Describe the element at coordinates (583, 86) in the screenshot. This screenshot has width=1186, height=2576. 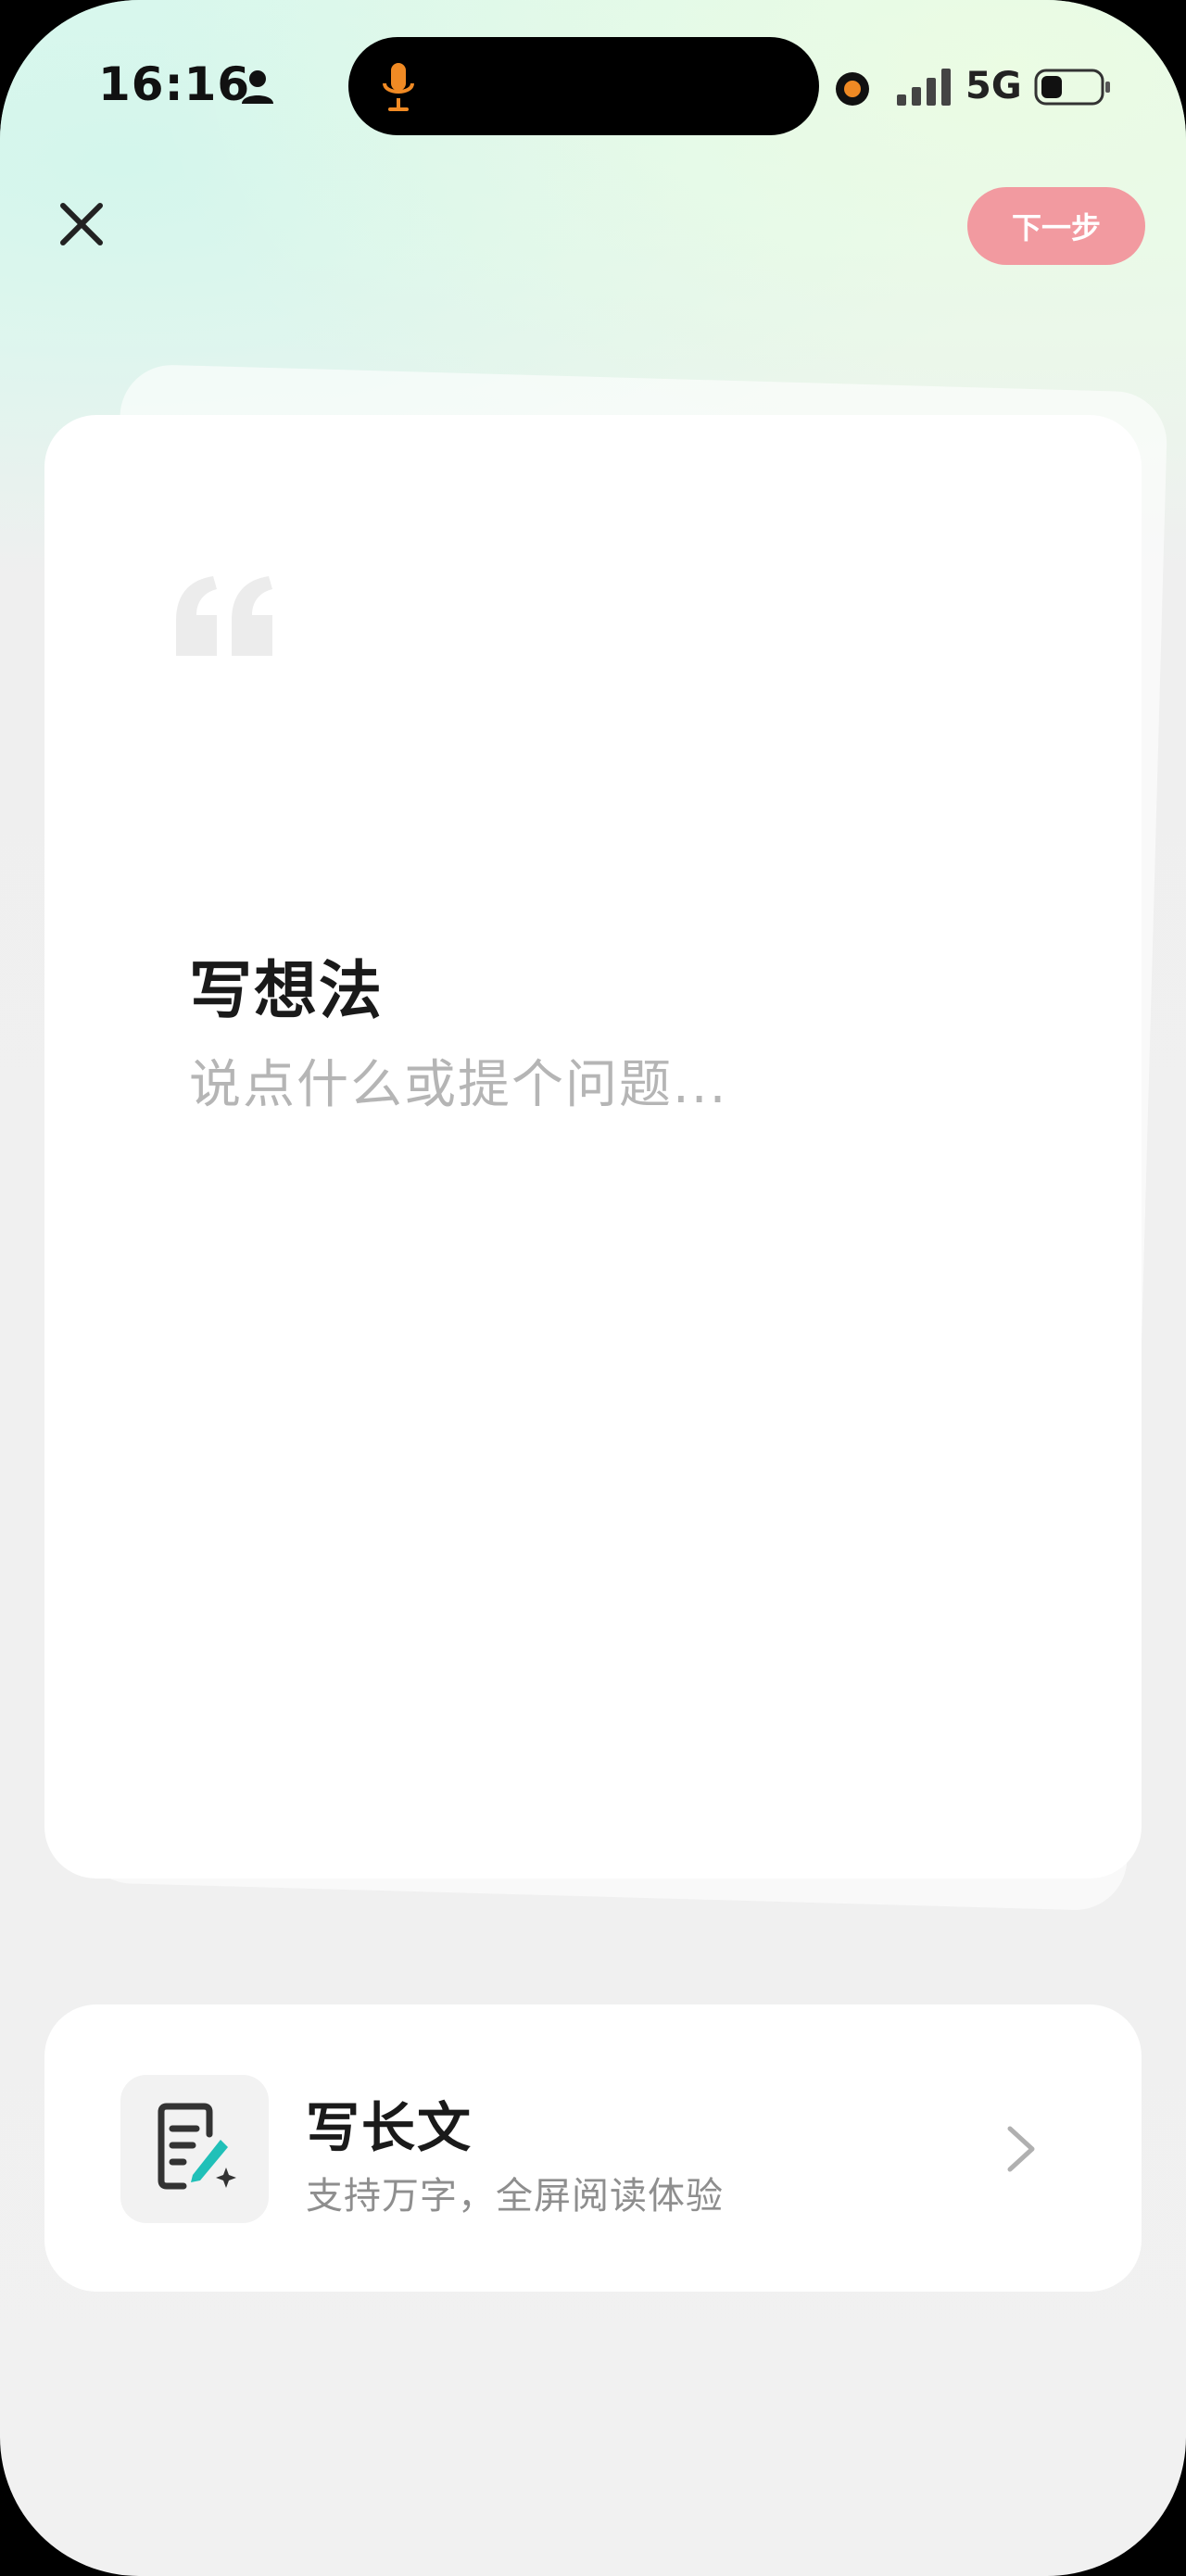
I see `dynamic-island` at that location.